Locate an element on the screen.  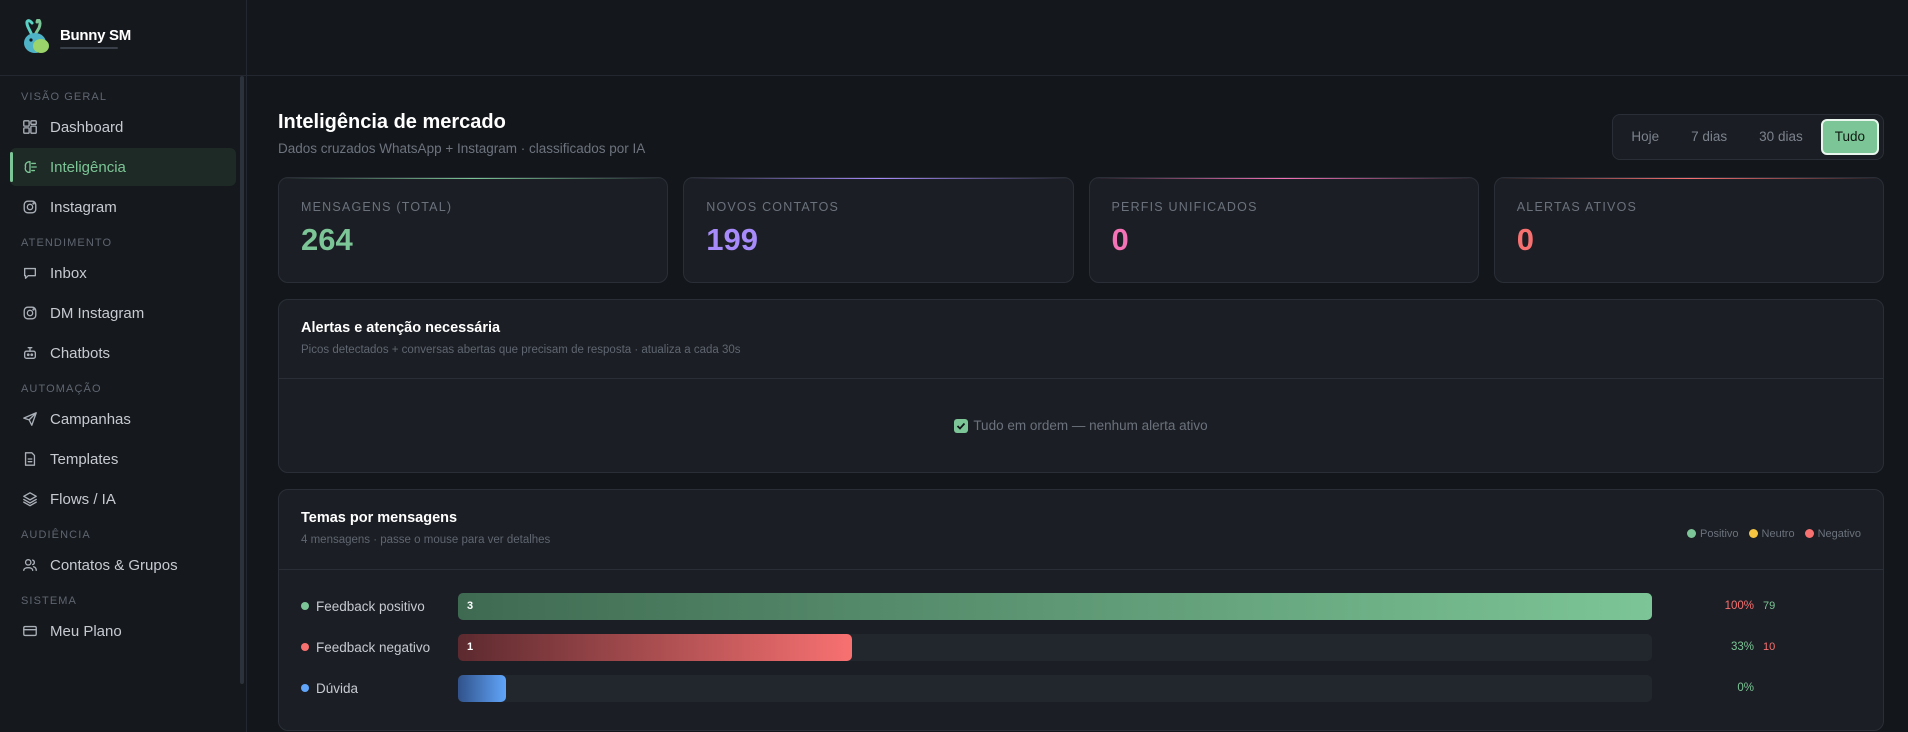
kpi-value: 264 is located at coordinates (327, 239).